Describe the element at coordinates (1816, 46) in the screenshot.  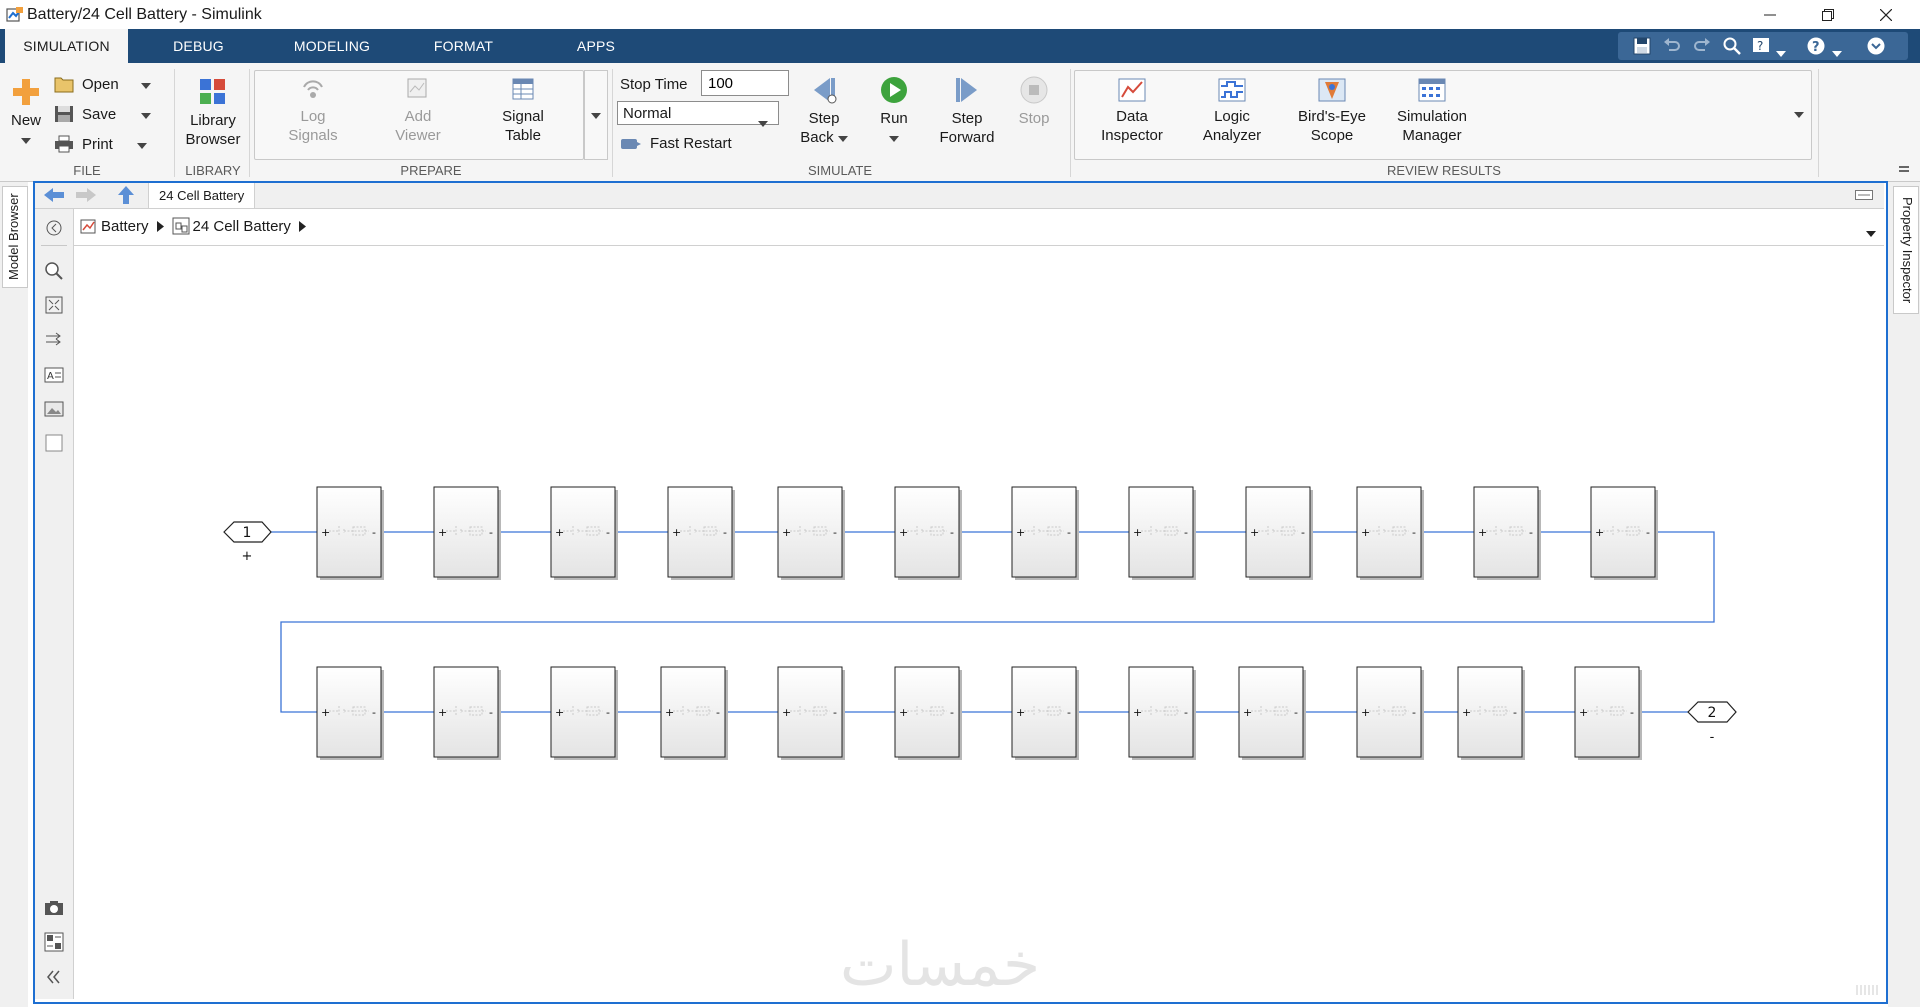
I see `help-icon: ?` at that location.